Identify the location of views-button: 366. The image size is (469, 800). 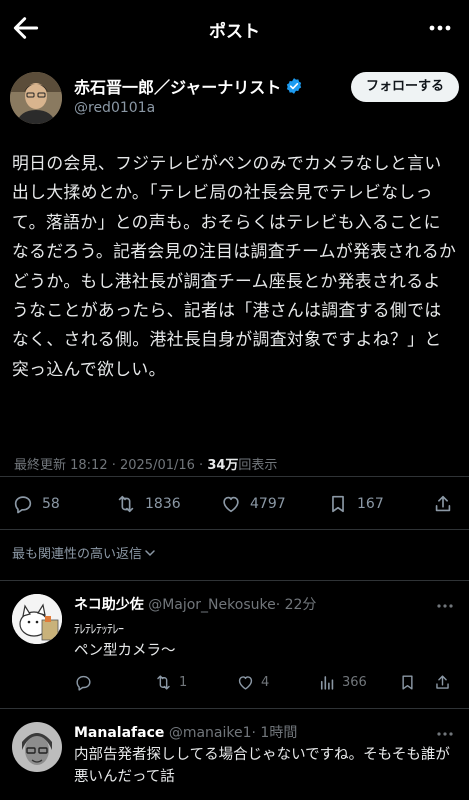
(342, 682).